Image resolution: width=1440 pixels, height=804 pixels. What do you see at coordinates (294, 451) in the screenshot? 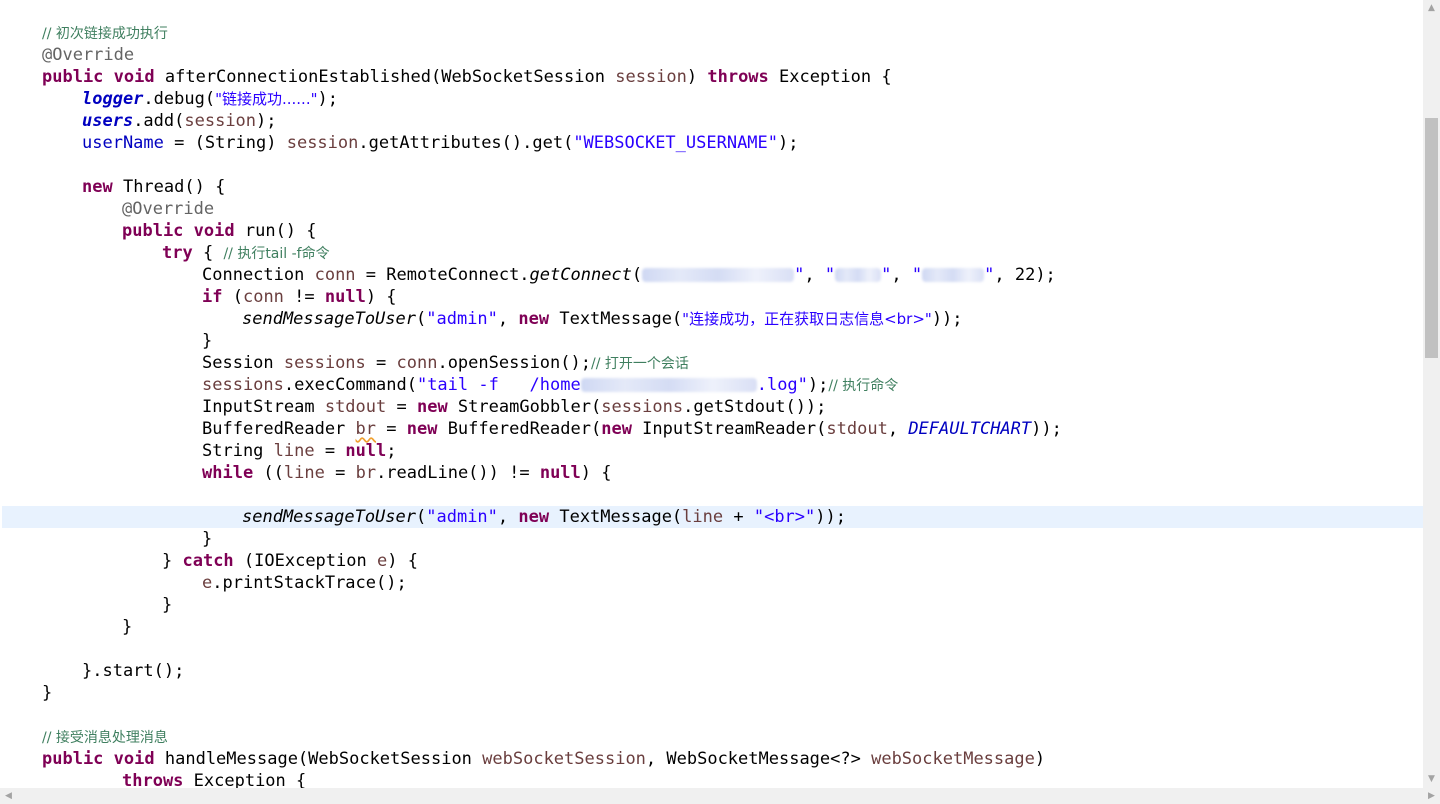
I see `local-variable: line` at bounding box center [294, 451].